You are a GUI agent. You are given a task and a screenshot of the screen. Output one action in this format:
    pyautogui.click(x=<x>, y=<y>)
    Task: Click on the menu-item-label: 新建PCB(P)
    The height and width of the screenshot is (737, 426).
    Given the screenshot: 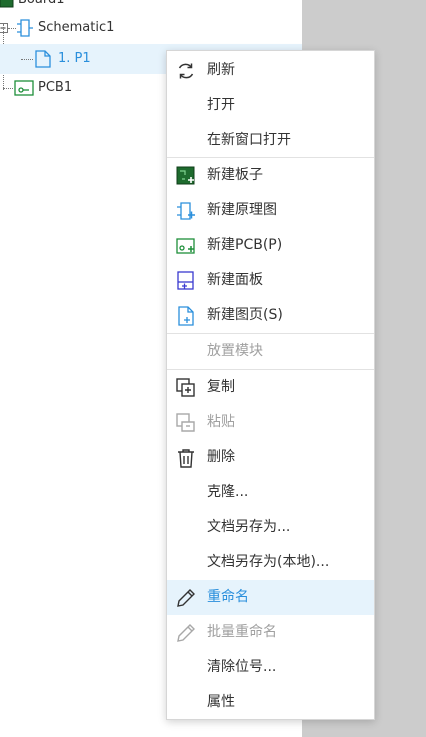 What is the action you would take?
    pyautogui.click(x=245, y=245)
    